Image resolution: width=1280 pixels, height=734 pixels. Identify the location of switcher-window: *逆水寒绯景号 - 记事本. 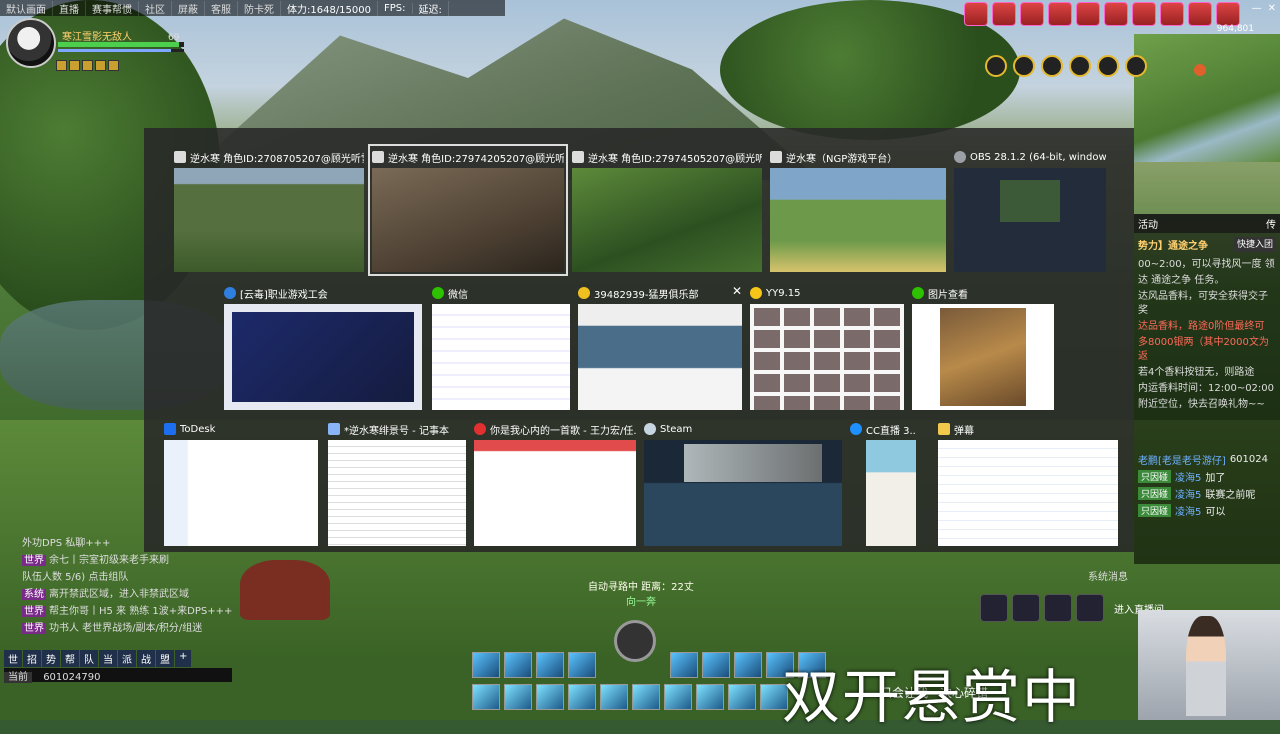
(397, 483).